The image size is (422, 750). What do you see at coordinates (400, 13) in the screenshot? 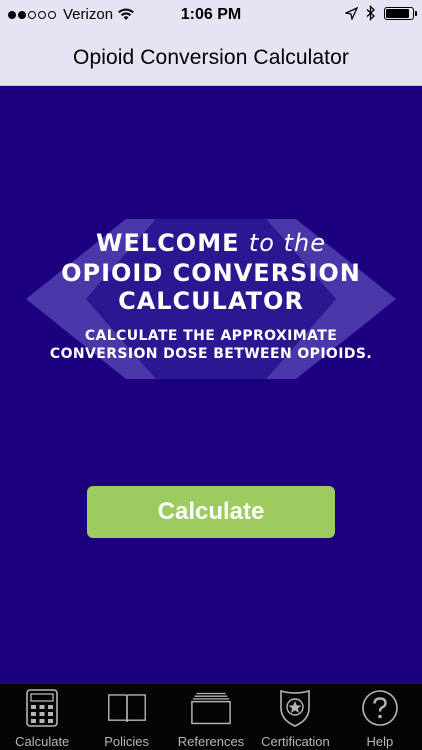
I see `battery-icon` at bounding box center [400, 13].